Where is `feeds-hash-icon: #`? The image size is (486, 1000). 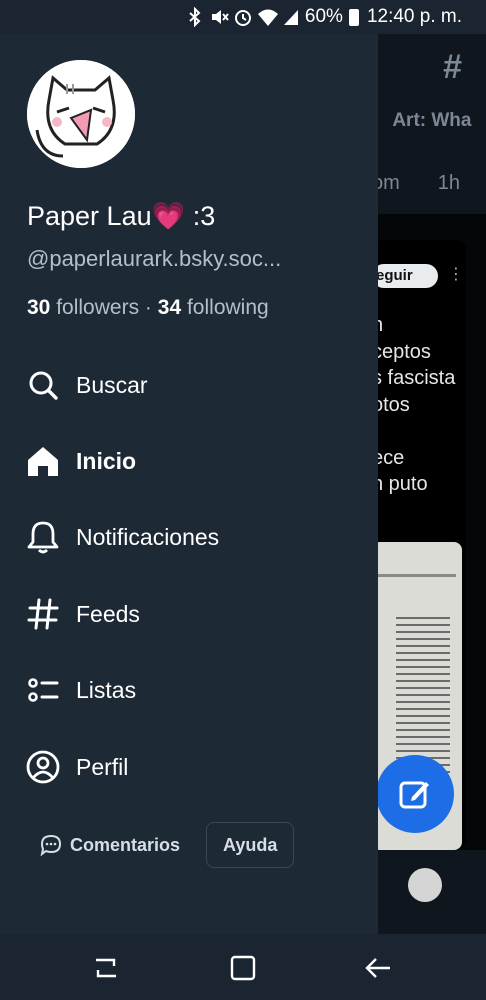
feeds-hash-icon: # is located at coordinates (452, 67).